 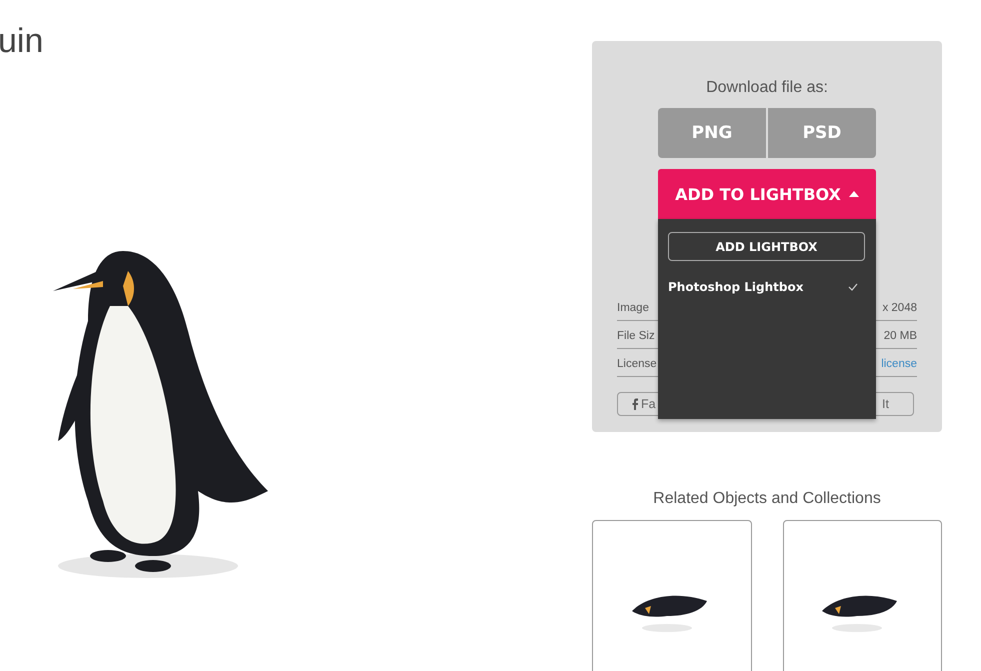 What do you see at coordinates (767, 287) in the screenshot?
I see `lightbox-item: Photoshop Lightbox` at bounding box center [767, 287].